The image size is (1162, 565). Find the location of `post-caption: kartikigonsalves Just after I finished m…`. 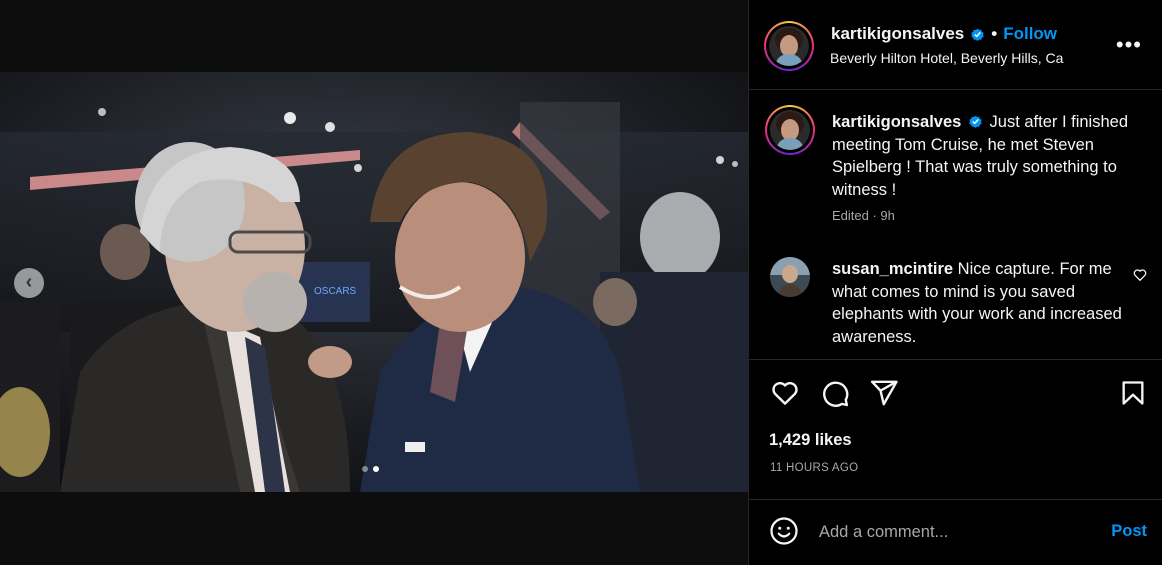

post-caption: kartikigonsalves Just after I finished m… is located at coordinates (984, 156).